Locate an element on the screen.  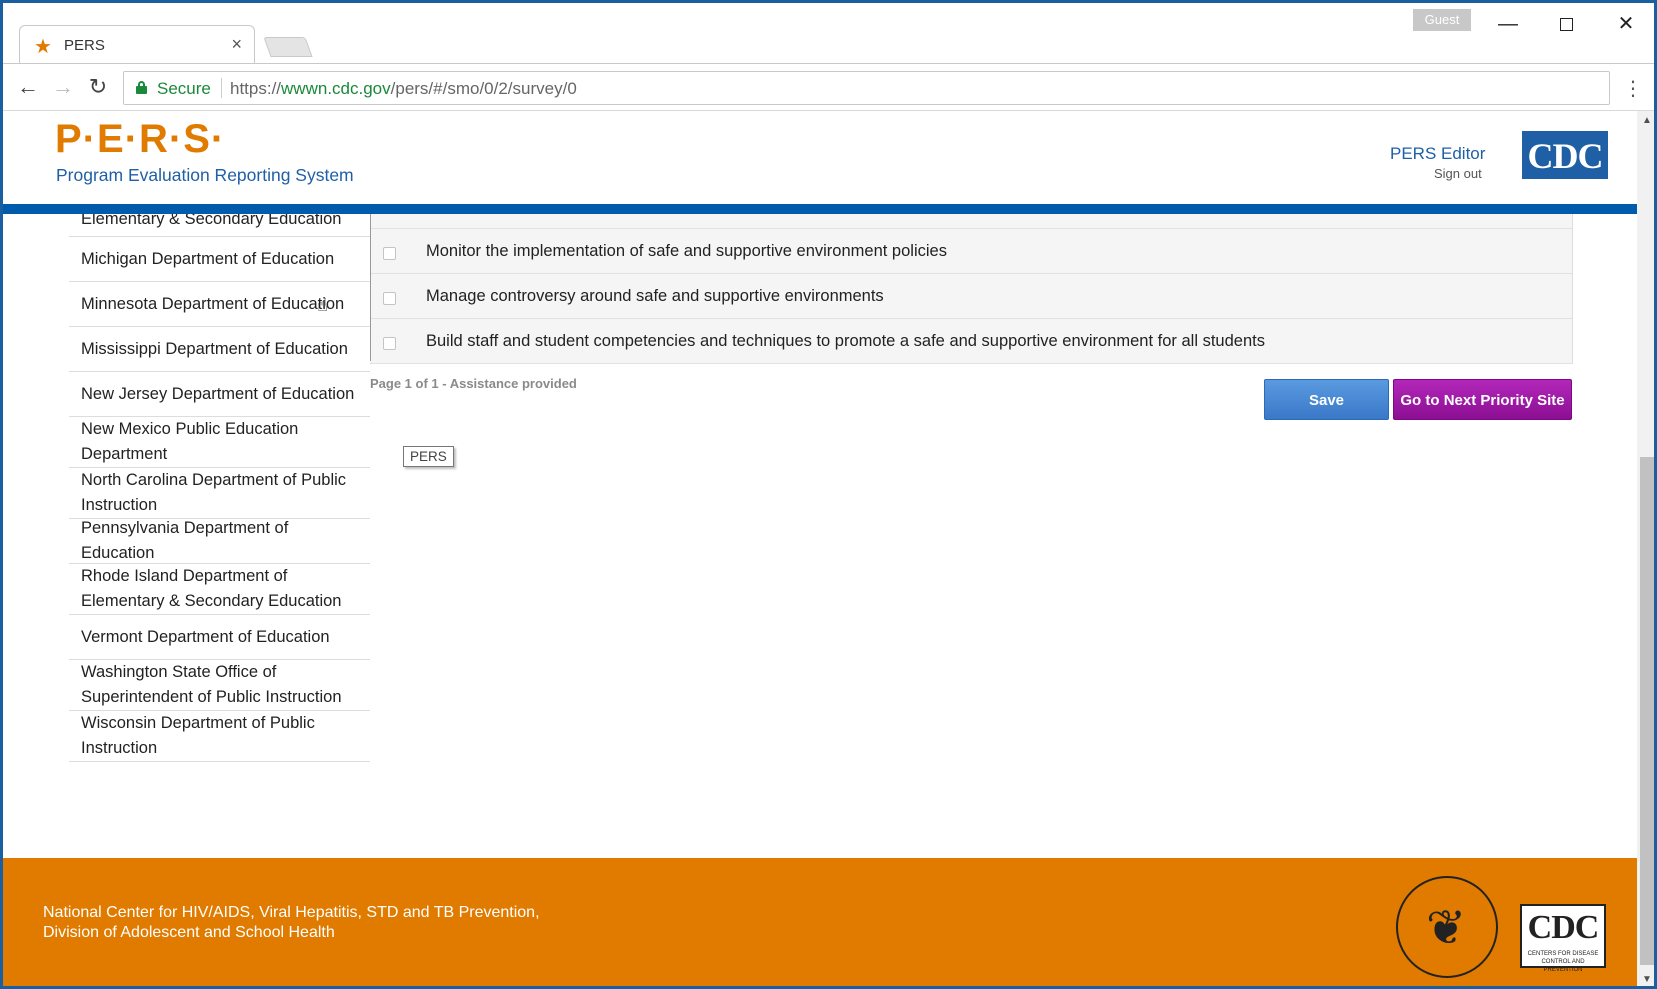
footer-division-name: Division of Adolescent and School Health is located at coordinates (189, 932).